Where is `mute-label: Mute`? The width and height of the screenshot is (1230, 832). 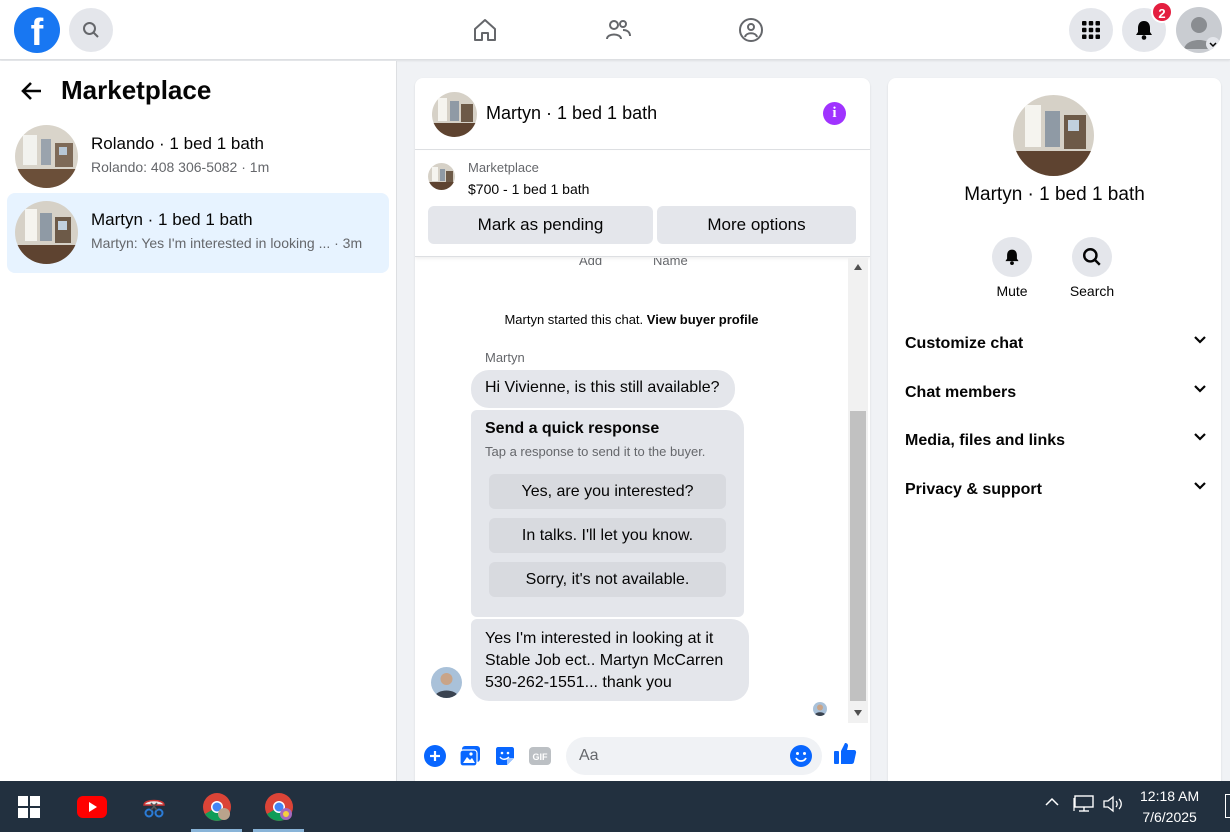
mute-label: Mute is located at coordinates (1012, 291).